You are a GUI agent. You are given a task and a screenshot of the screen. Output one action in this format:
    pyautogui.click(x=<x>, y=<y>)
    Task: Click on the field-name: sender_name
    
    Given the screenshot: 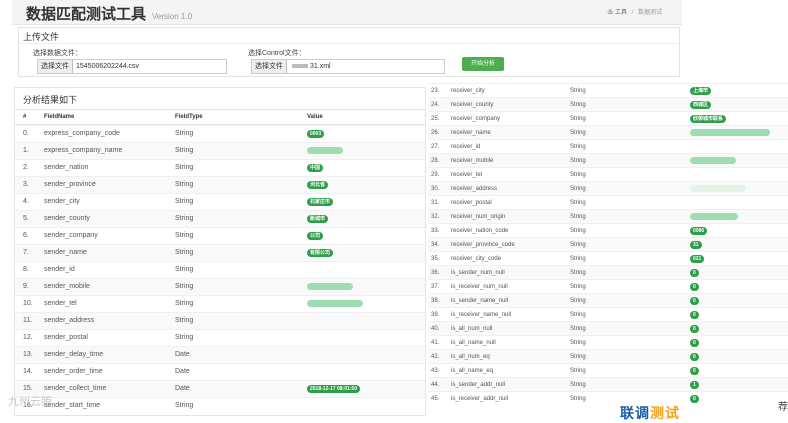 What is the action you would take?
    pyautogui.click(x=65, y=252)
    